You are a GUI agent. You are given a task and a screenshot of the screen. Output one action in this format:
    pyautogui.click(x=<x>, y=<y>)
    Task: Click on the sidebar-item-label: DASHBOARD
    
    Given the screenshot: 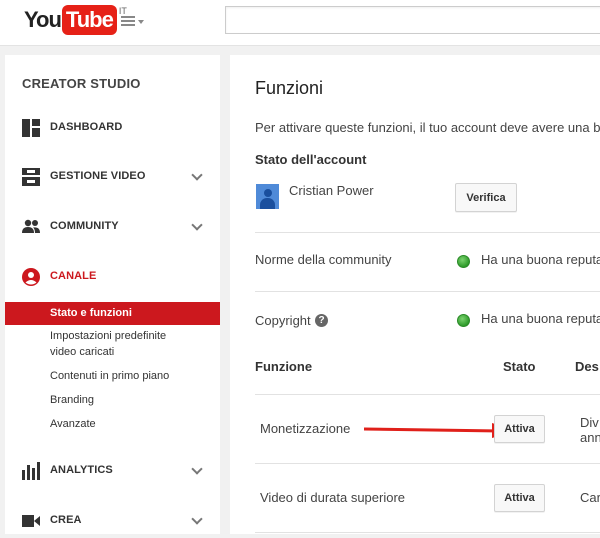 What is the action you would take?
    pyautogui.click(x=86, y=127)
    